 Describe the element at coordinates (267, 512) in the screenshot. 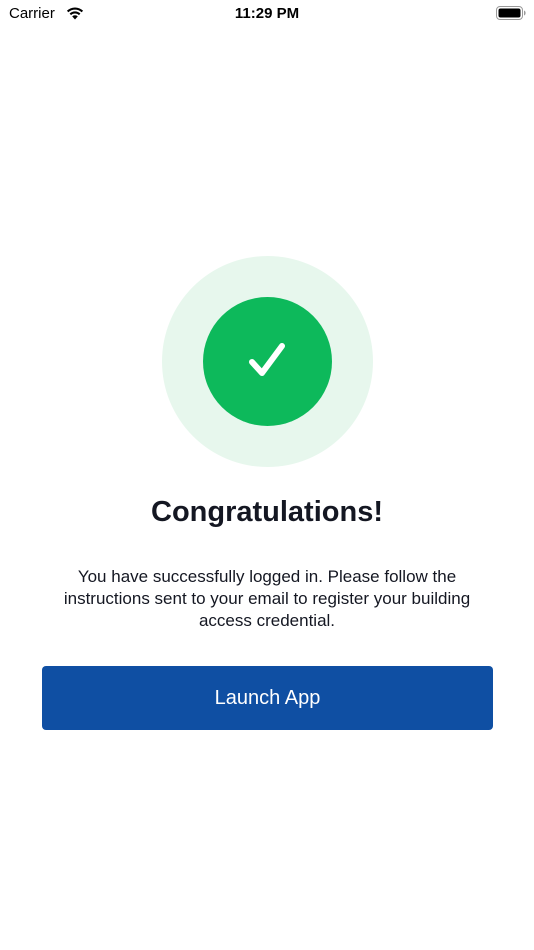

I see `page-title: Congratulations!` at that location.